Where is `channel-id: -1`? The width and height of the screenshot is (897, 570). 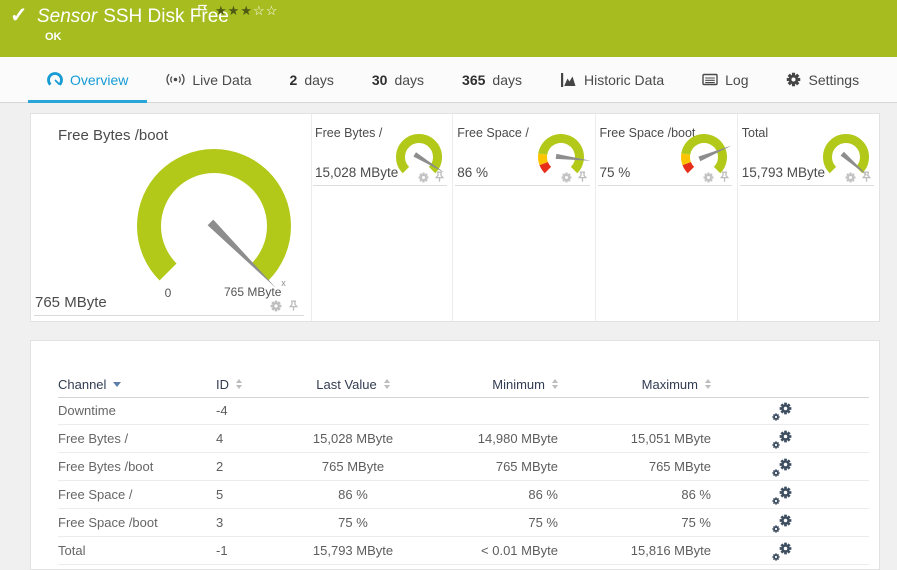
channel-id: -1 is located at coordinates (222, 550).